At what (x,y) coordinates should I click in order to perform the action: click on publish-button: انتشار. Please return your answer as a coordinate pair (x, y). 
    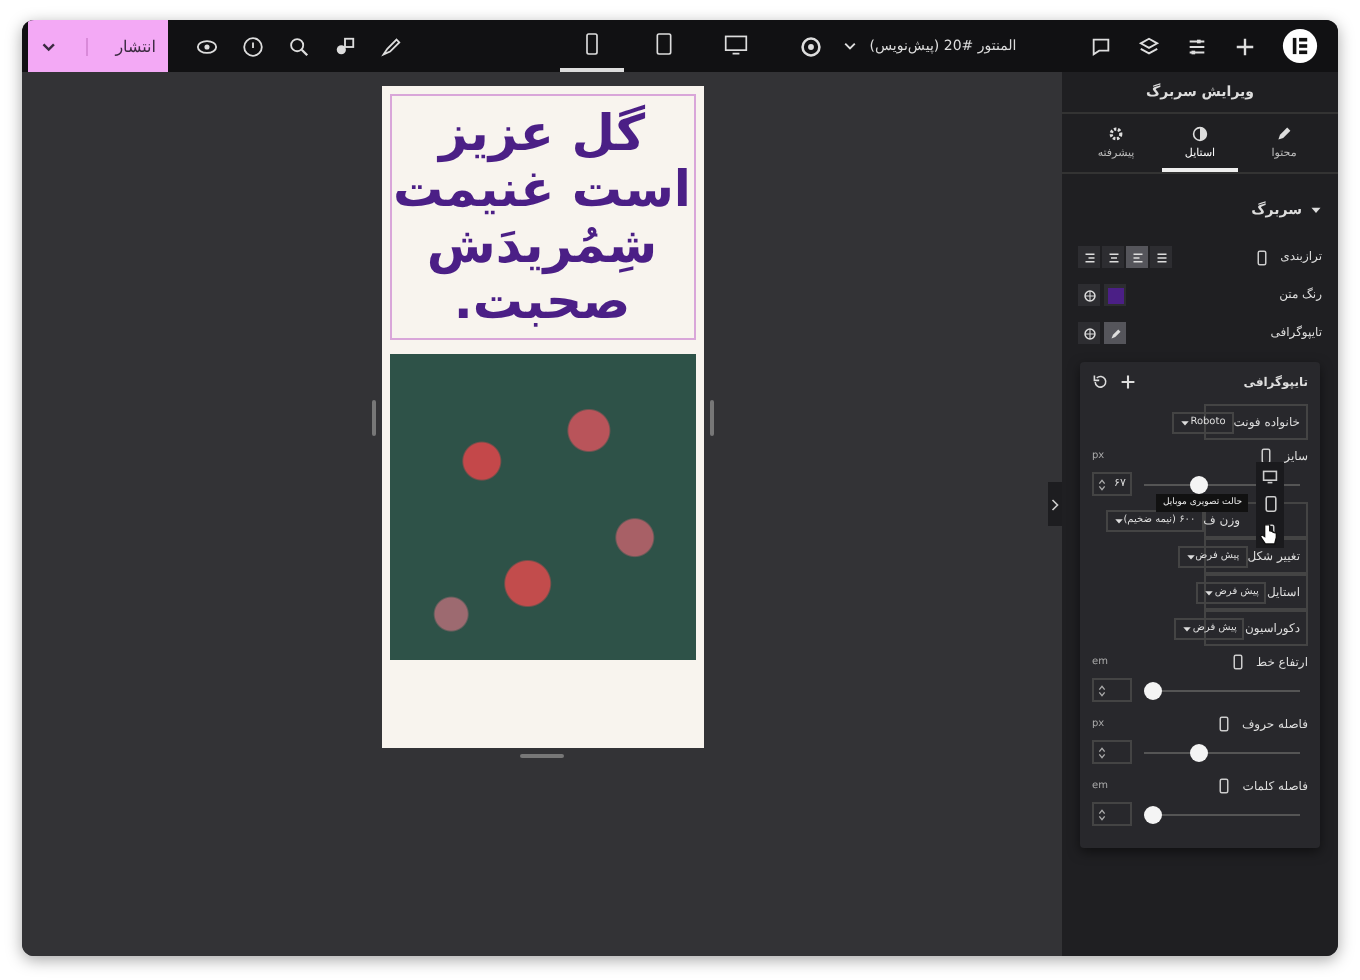
    Looking at the image, I should click on (98, 46).